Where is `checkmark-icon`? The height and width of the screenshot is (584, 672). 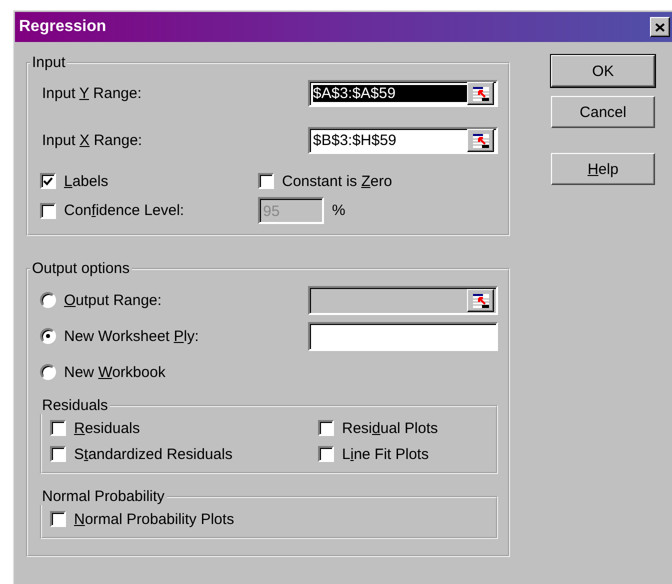
checkmark-icon is located at coordinates (48, 181).